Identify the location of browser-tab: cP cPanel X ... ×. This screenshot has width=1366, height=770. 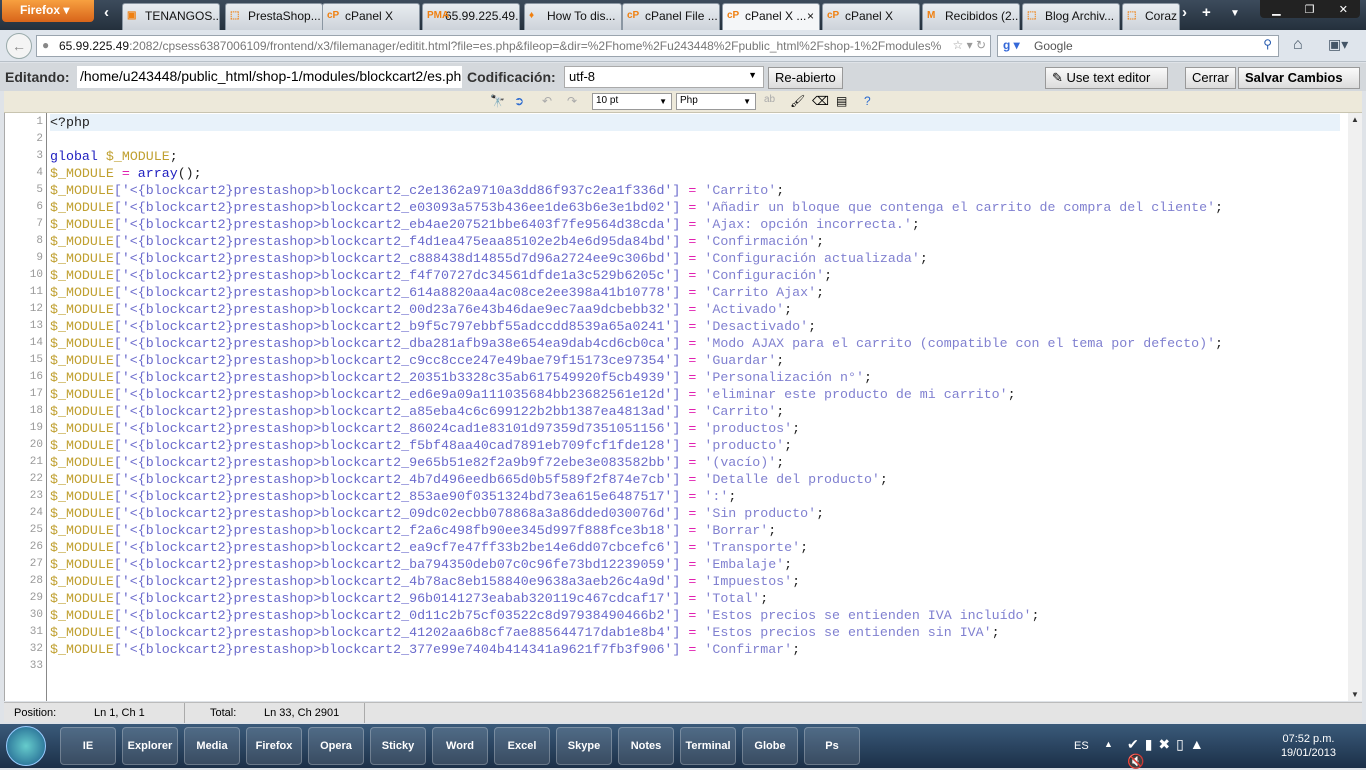
(771, 16).